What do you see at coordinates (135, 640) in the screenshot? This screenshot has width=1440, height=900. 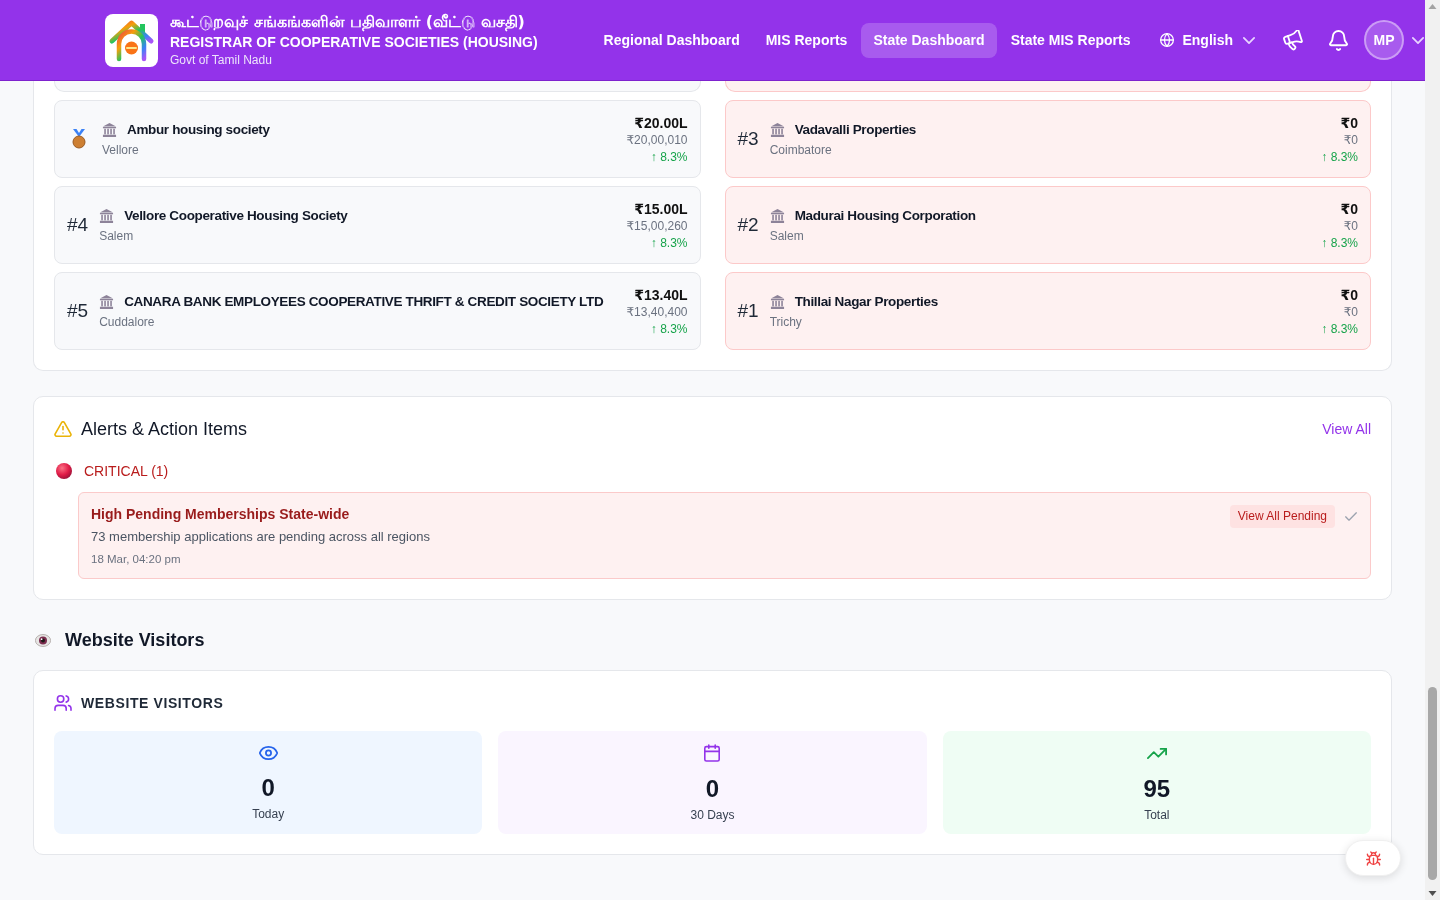 I see `section-title: Website Visitors` at bounding box center [135, 640].